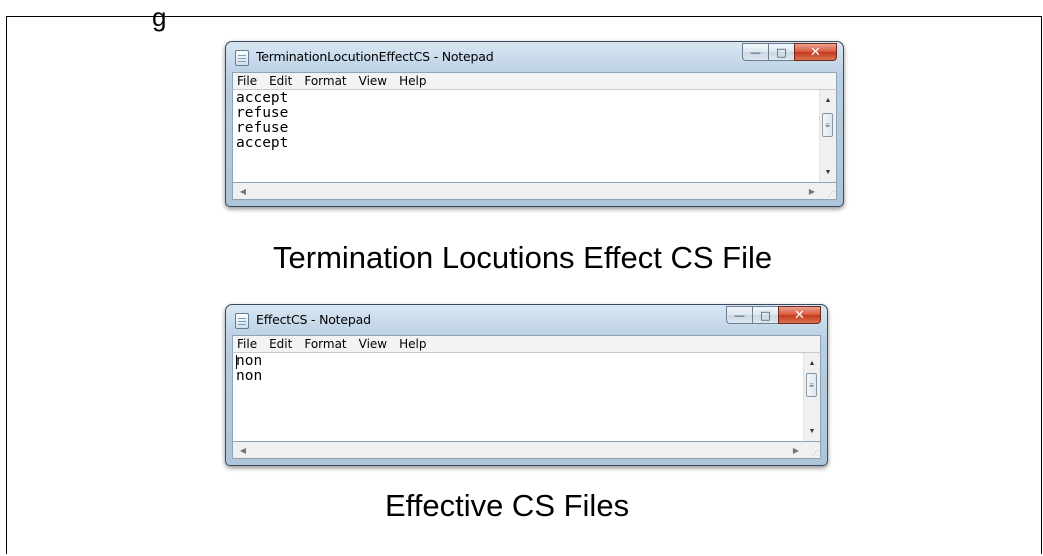 The width and height of the screenshot is (1043, 556). I want to click on document-text: accept refuse refuse accept, so click(262, 121).